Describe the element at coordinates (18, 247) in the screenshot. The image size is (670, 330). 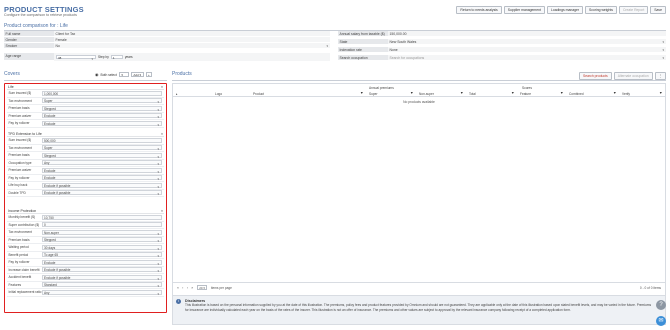
I see `cover-row-label: Waiting period` at that location.